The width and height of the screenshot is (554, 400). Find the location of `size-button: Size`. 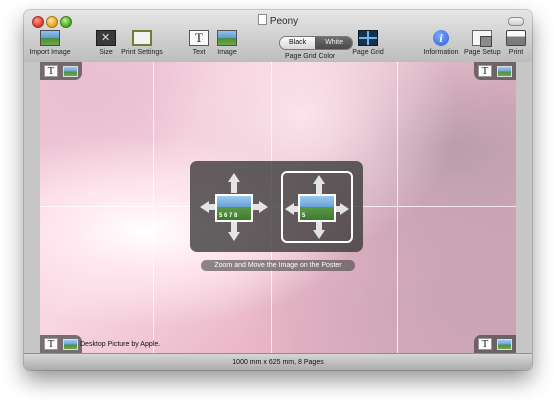

size-button: Size is located at coordinates (106, 43).